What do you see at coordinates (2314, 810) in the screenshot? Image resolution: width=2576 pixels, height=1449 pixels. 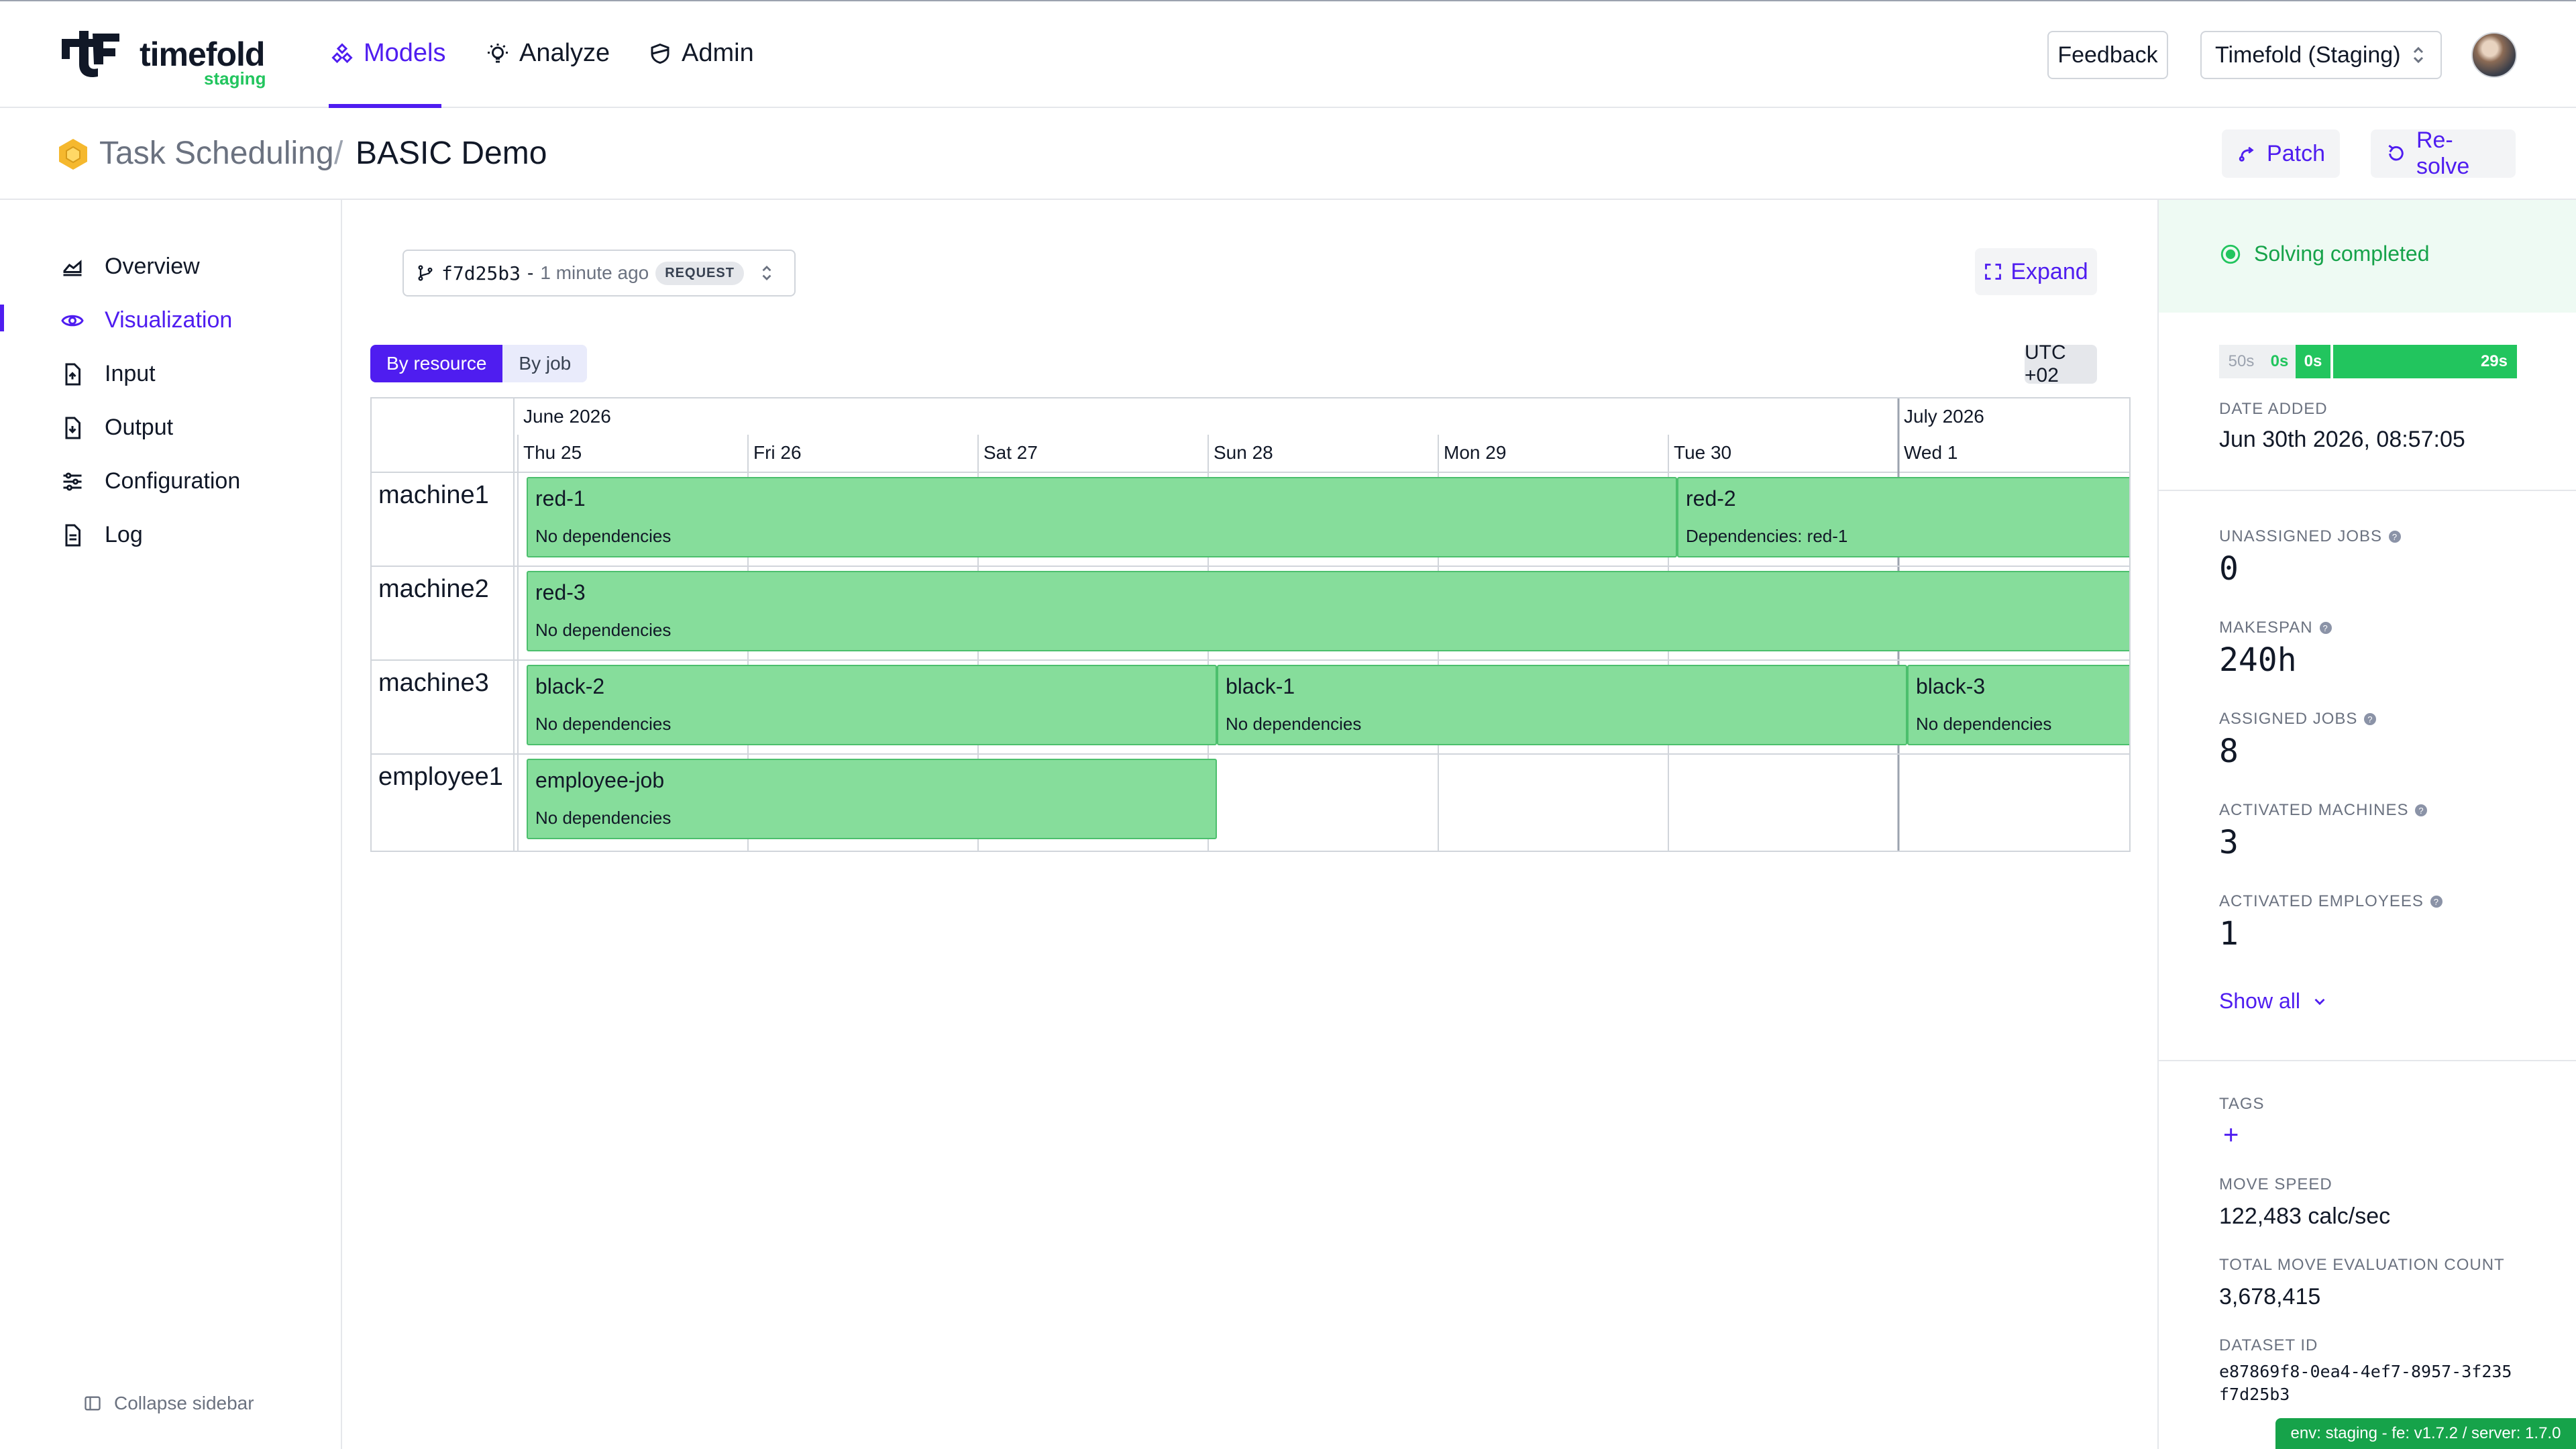 I see `activated-machines-label-text: ACTIVATED MACHINES` at bounding box center [2314, 810].